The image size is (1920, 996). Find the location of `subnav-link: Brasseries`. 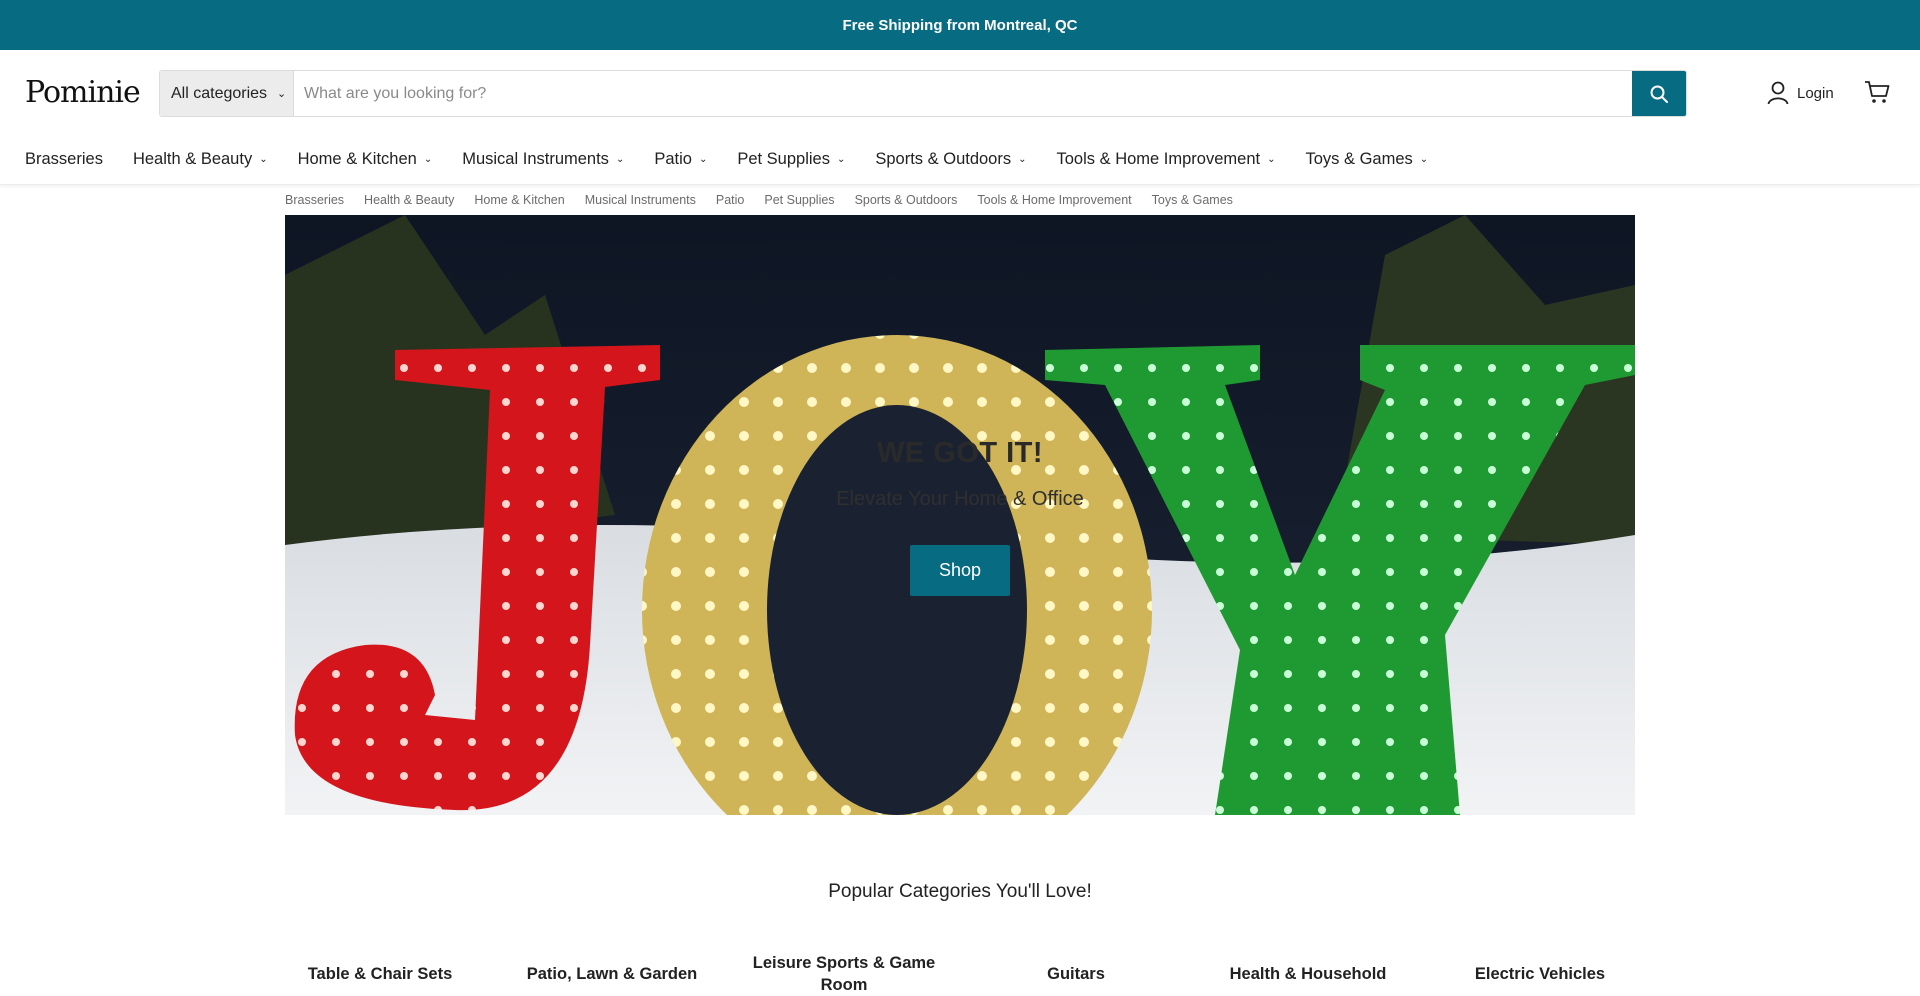

subnav-link: Brasseries is located at coordinates (314, 200).